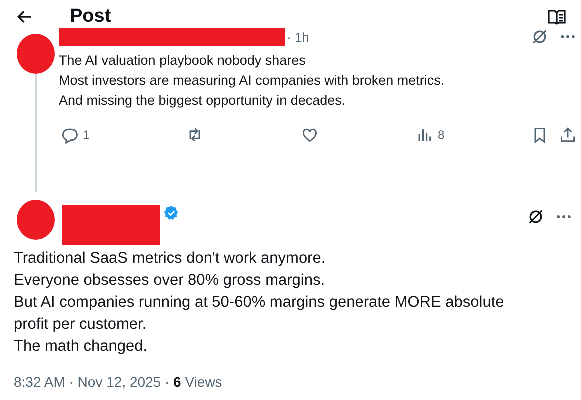  What do you see at coordinates (252, 81) in the screenshot?
I see `post-text-line: Most investors are measuring AI companies with broken metrics.` at bounding box center [252, 81].